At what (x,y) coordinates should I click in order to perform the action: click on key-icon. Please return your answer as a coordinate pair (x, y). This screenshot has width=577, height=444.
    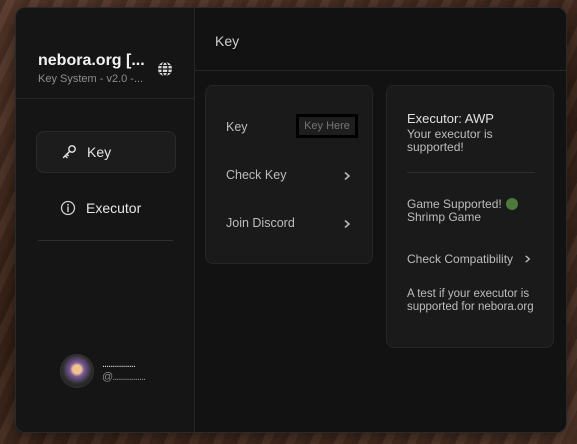
    Looking at the image, I should click on (69, 152).